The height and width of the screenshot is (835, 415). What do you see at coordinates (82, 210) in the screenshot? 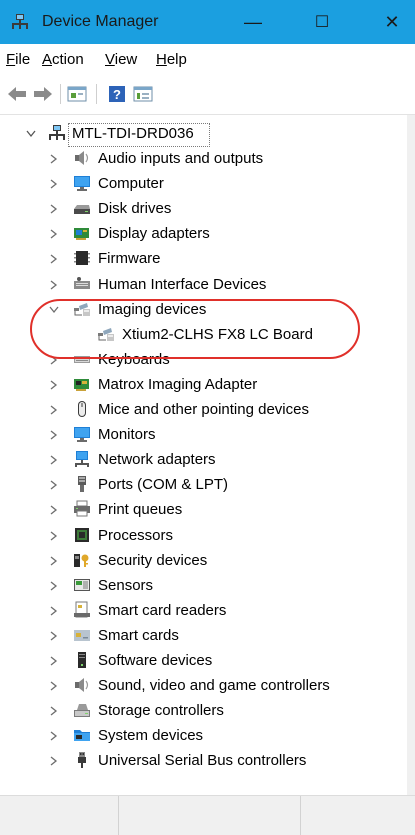
I see `disk-drive-icon` at bounding box center [82, 210].